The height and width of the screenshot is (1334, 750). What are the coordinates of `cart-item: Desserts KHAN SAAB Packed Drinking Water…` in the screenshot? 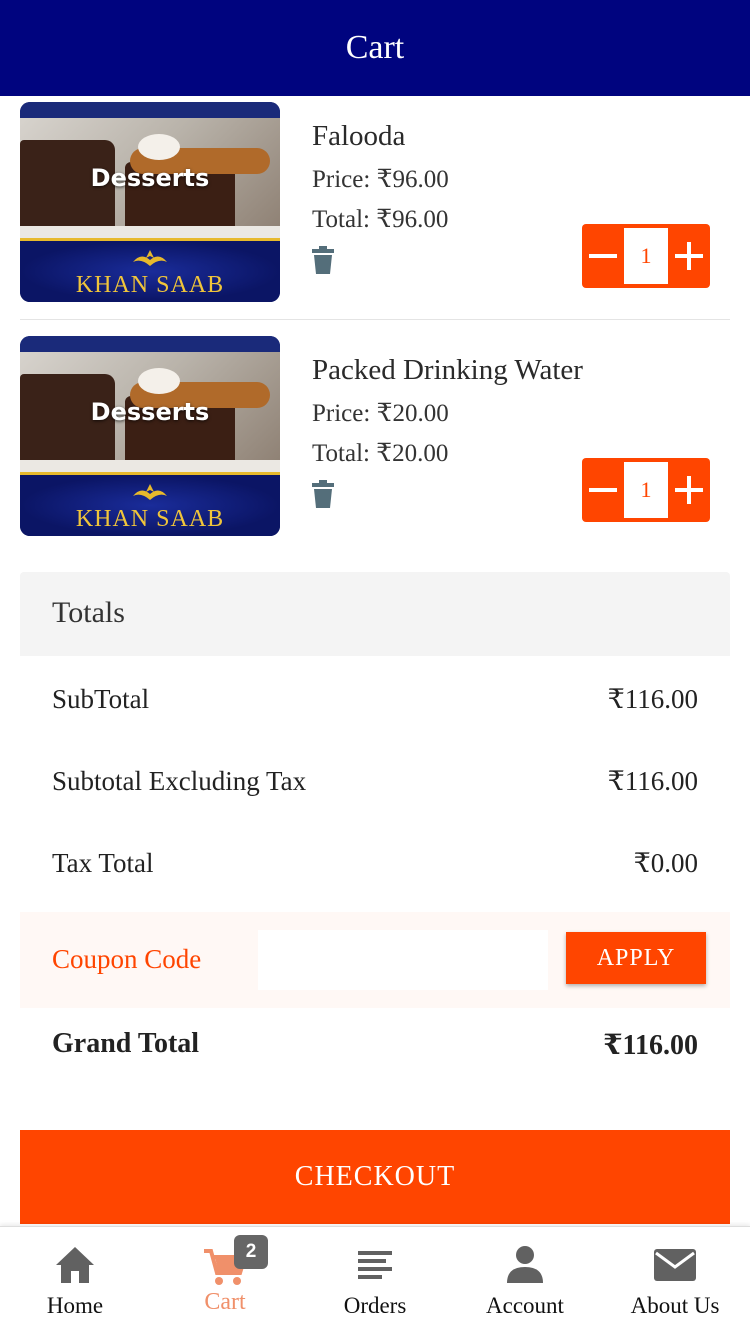 It's located at (375, 436).